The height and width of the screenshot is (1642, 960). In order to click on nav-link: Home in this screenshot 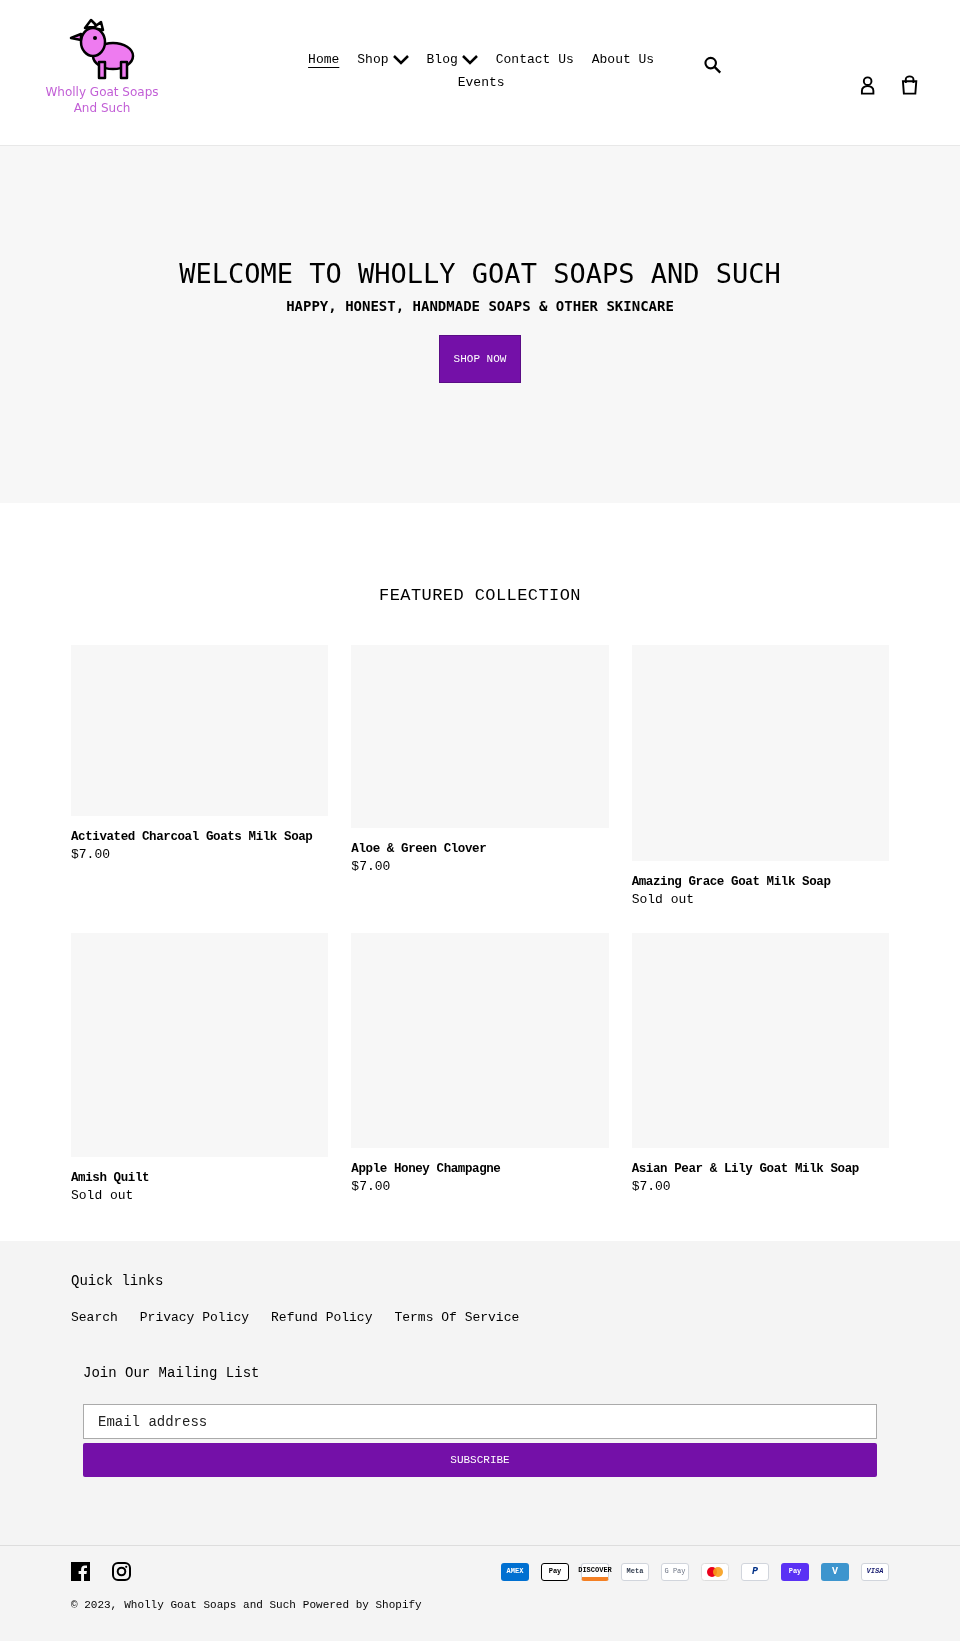, I will do `click(324, 59)`.